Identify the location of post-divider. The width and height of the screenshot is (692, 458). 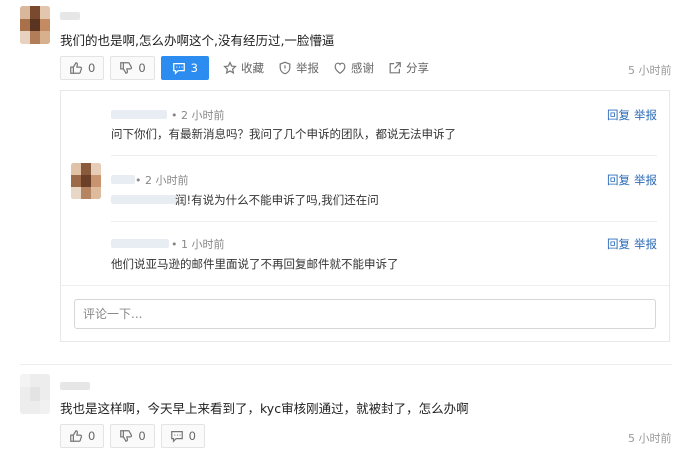
(346, 364).